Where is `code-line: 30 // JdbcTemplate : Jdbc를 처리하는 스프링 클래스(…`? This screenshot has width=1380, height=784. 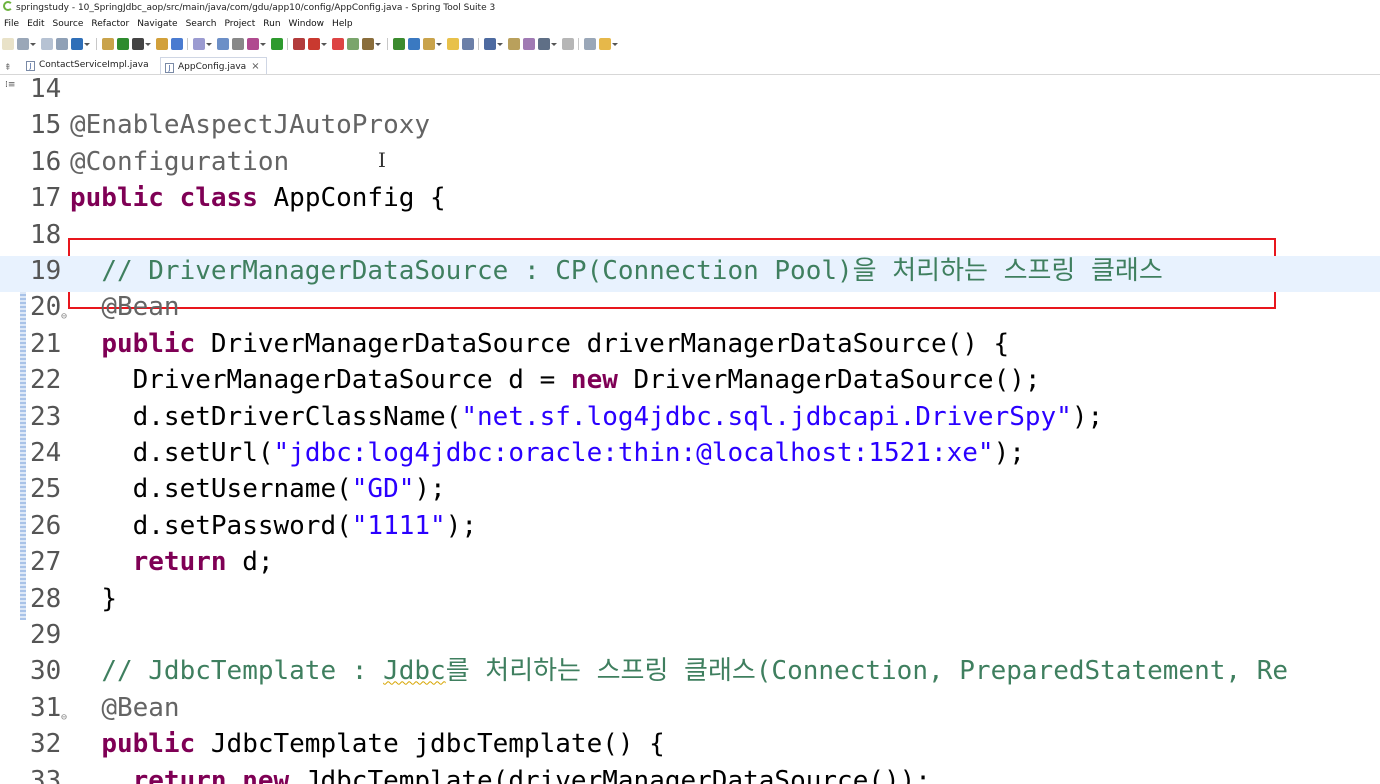 code-line: 30 // JdbcTemplate : Jdbc를 처리하는 스프링 클래스(… is located at coordinates (690, 674).